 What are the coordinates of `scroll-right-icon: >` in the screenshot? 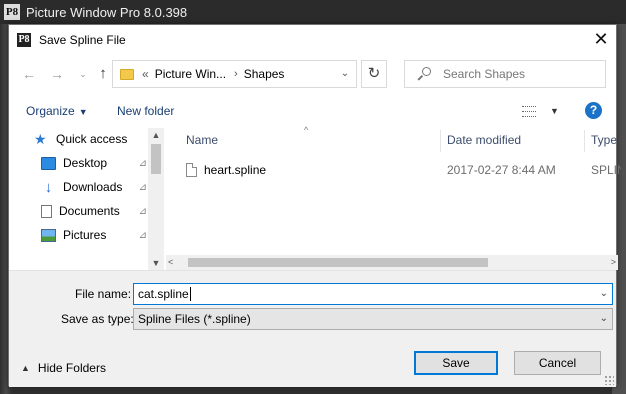 It's located at (613, 262).